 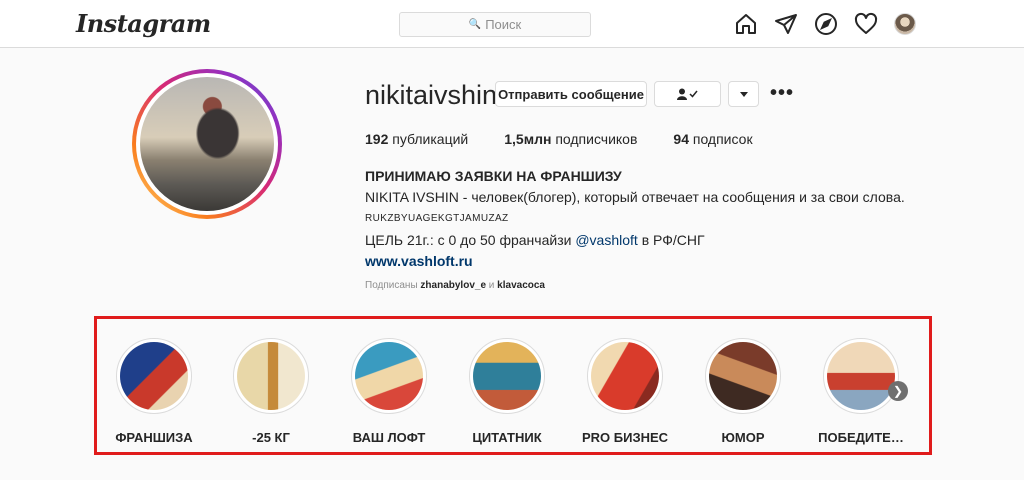 What do you see at coordinates (743, 437) in the screenshot?
I see `highlight-label: ЮМОР` at bounding box center [743, 437].